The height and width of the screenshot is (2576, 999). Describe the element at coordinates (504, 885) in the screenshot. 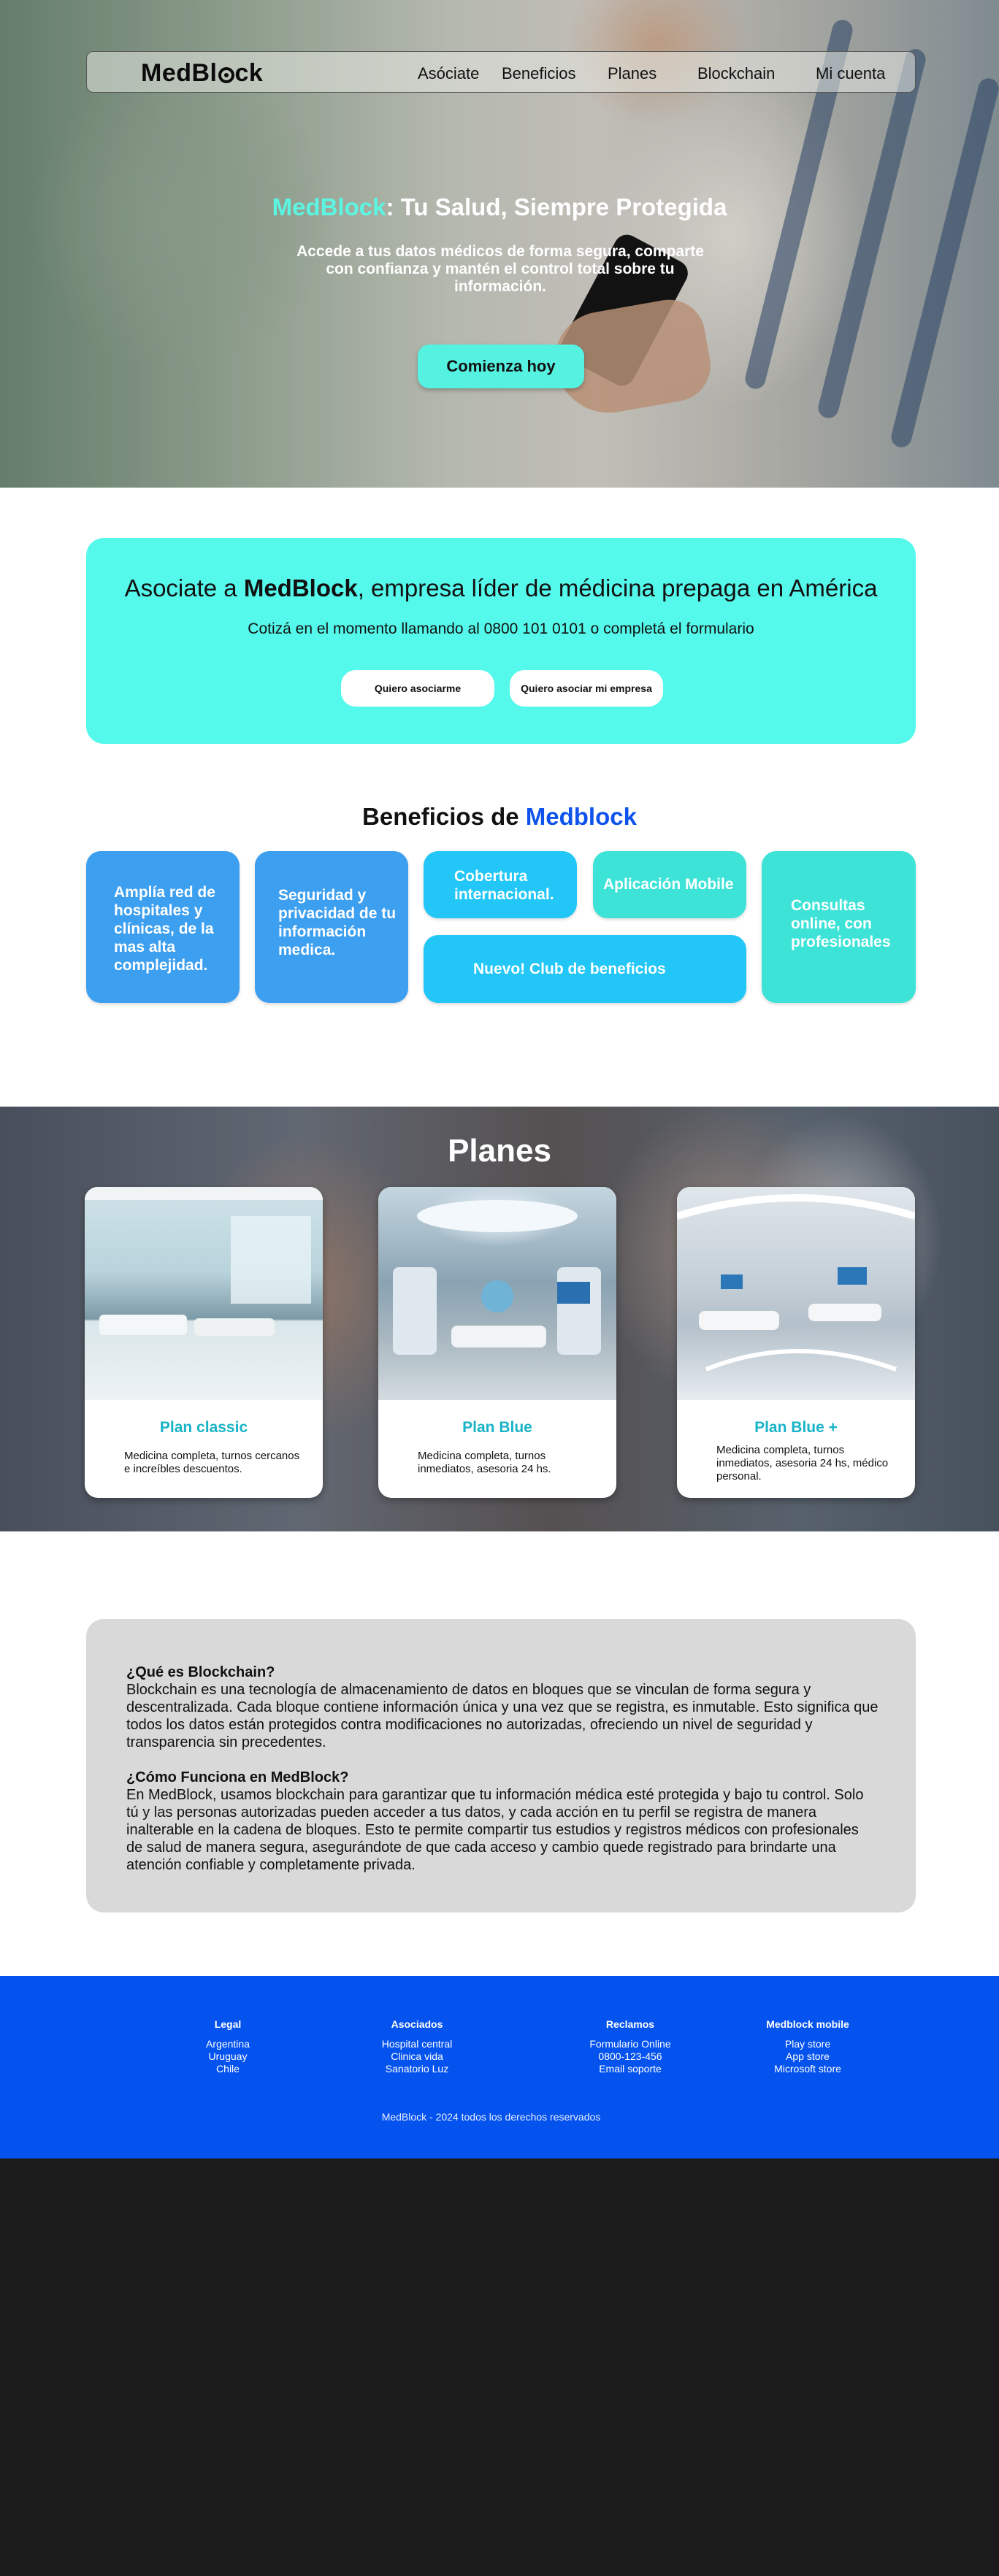

I see `benefit-card-text: Cobertura internacional.` at that location.